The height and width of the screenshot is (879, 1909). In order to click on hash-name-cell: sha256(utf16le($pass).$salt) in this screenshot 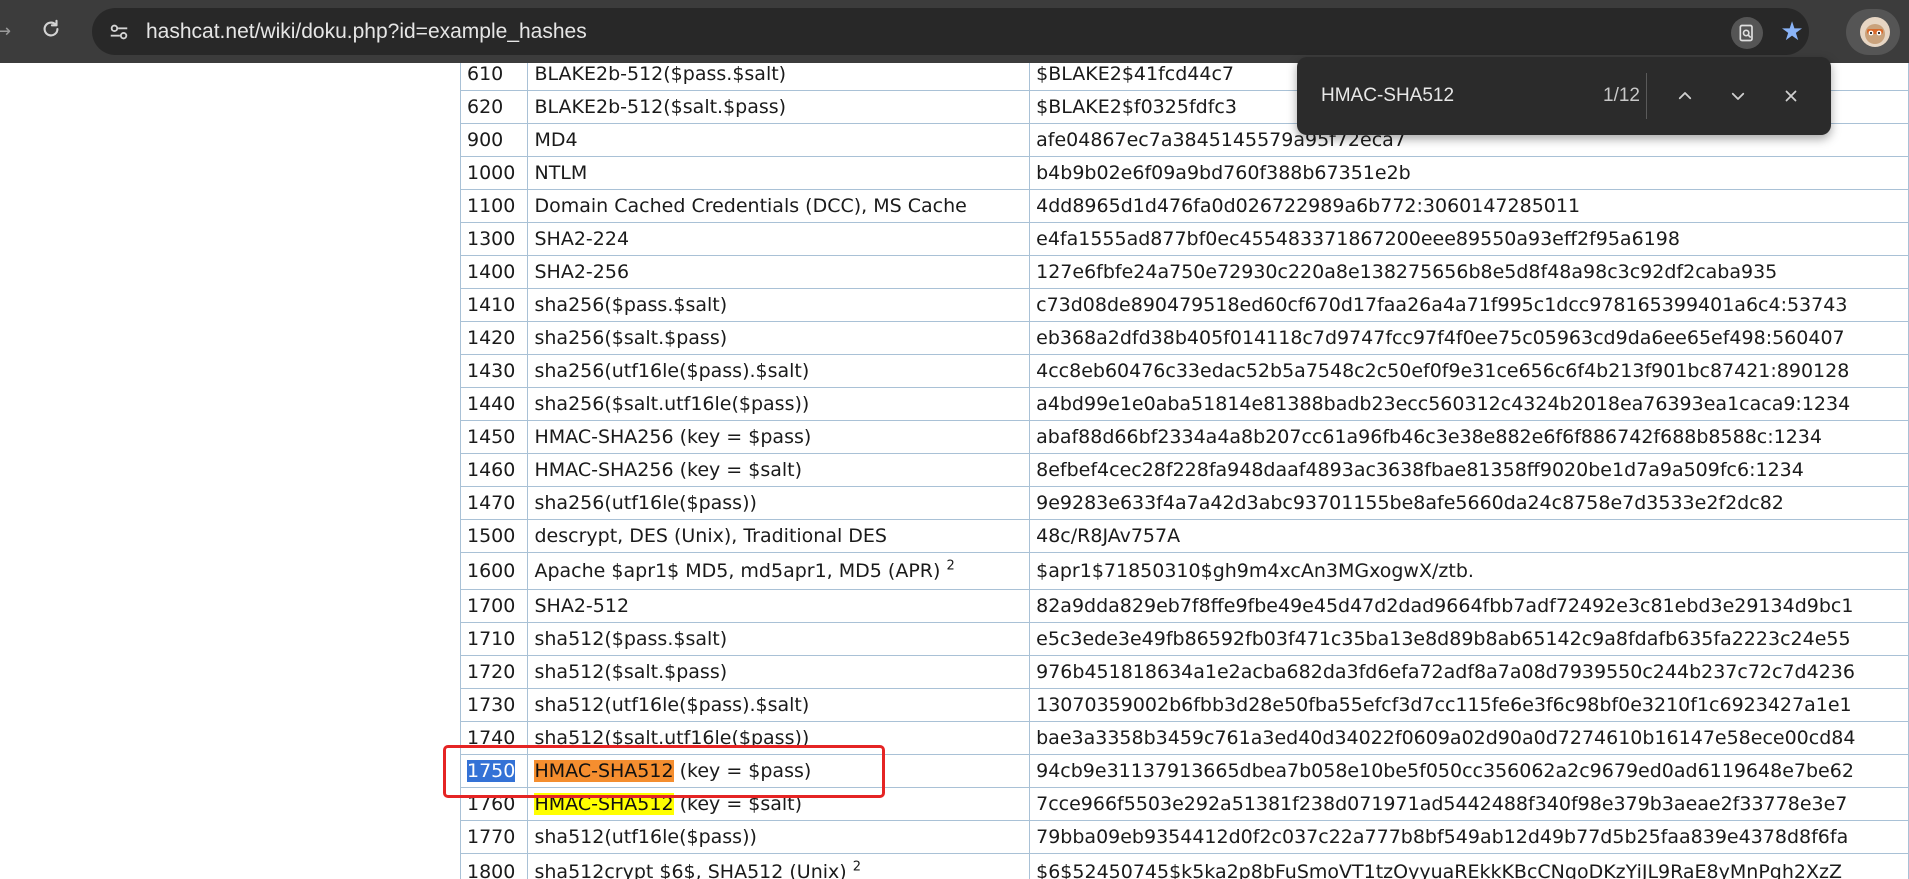, I will do `click(779, 371)`.